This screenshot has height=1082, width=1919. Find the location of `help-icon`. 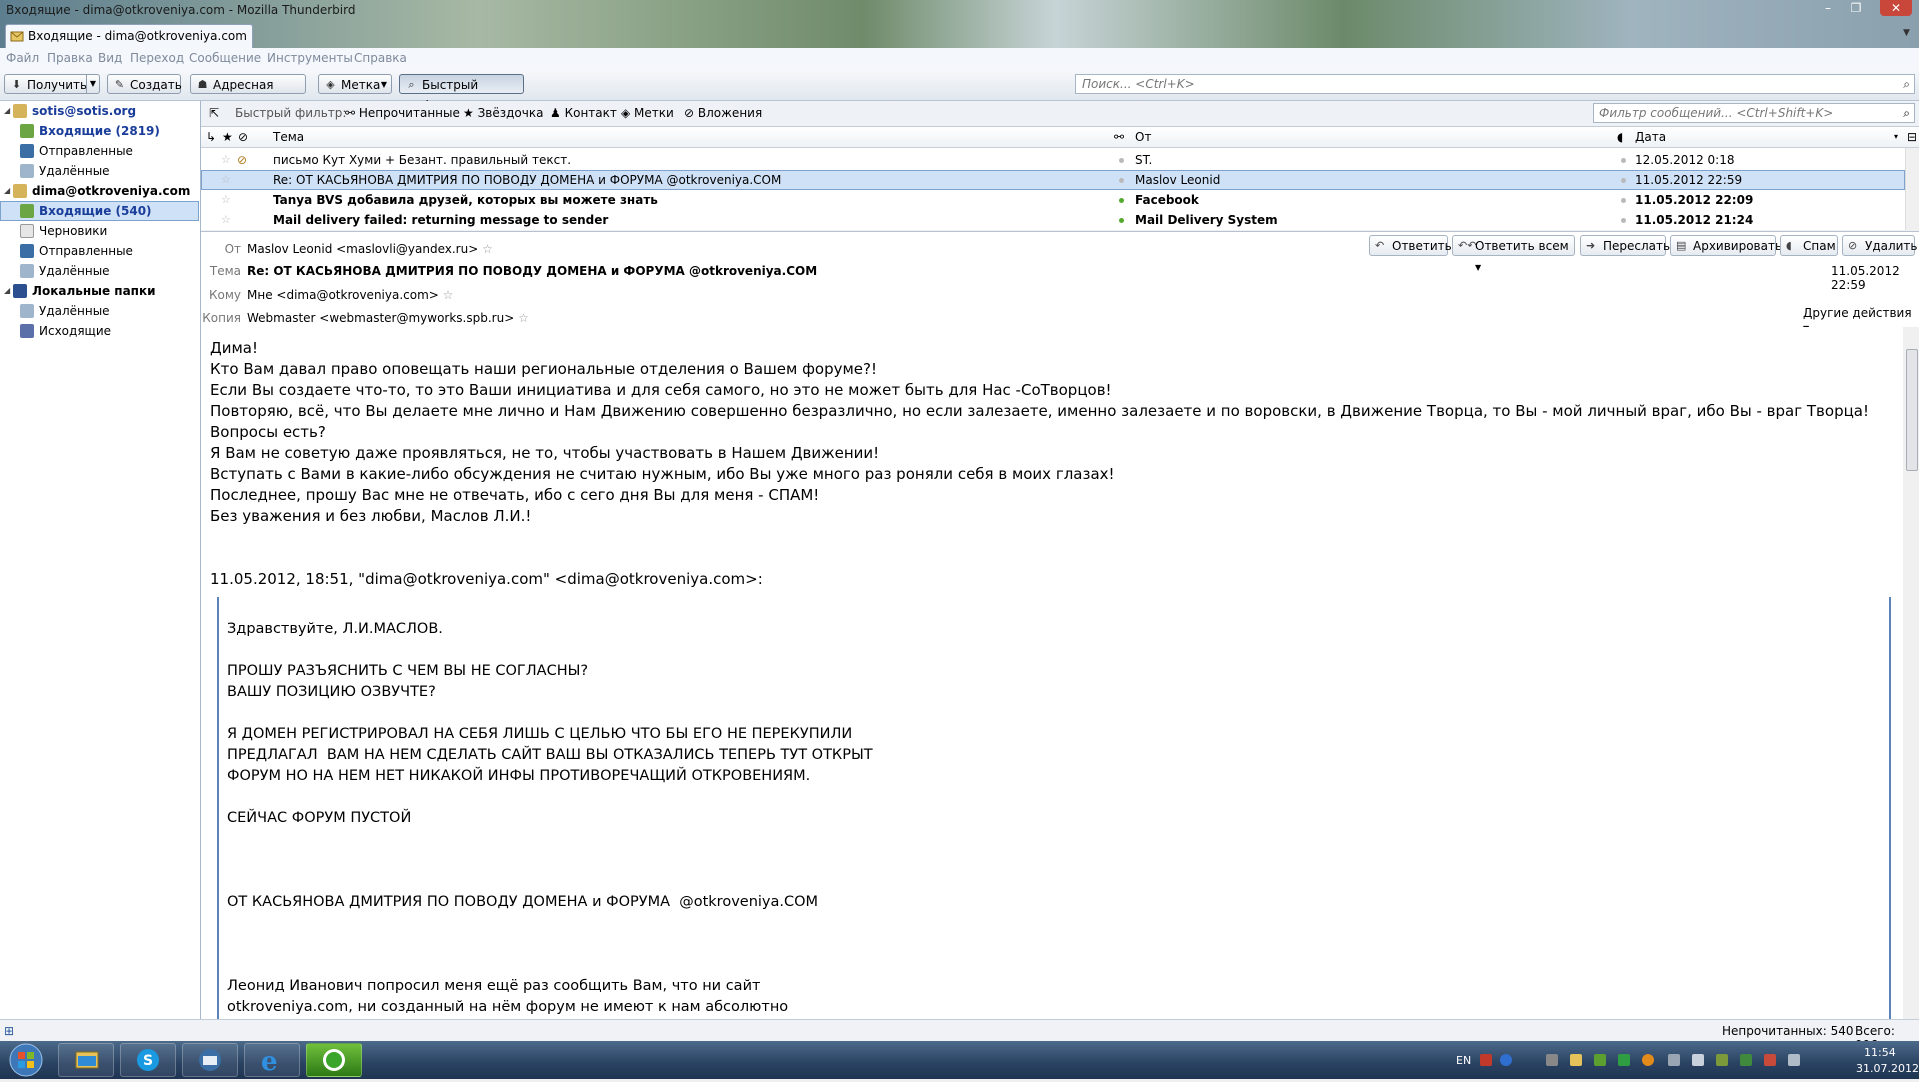

help-icon is located at coordinates (1506, 1060).